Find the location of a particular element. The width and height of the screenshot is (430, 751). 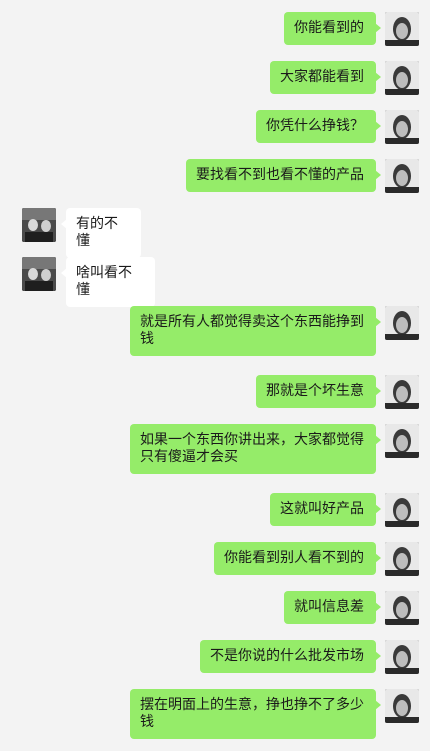

message-row: 你能看到别人看不到的 is located at coordinates (215, 559).